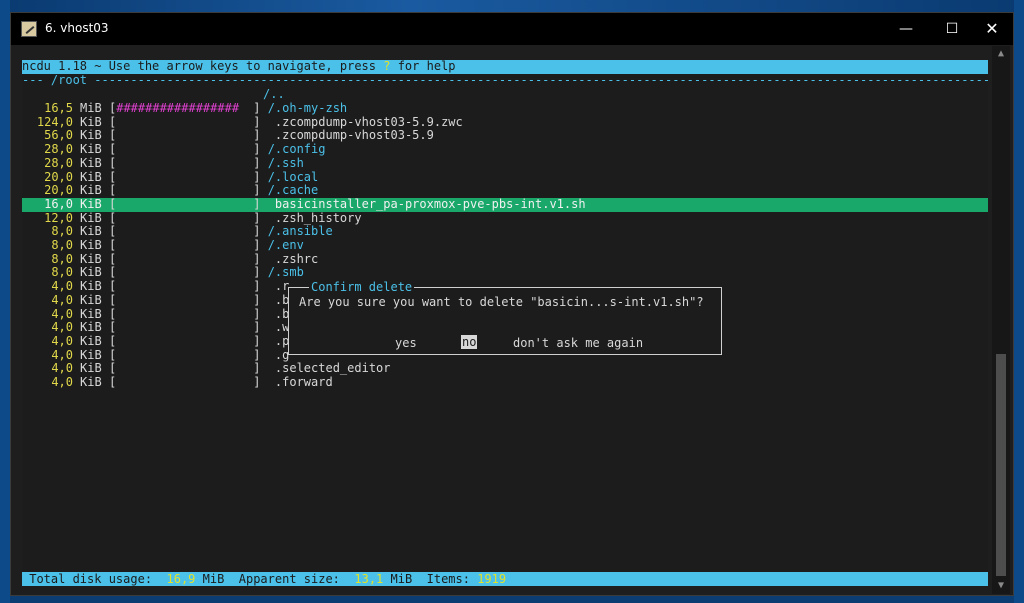 Image resolution: width=1024 pixels, height=603 pixels. I want to click on desktop-background, so click(512, 6).